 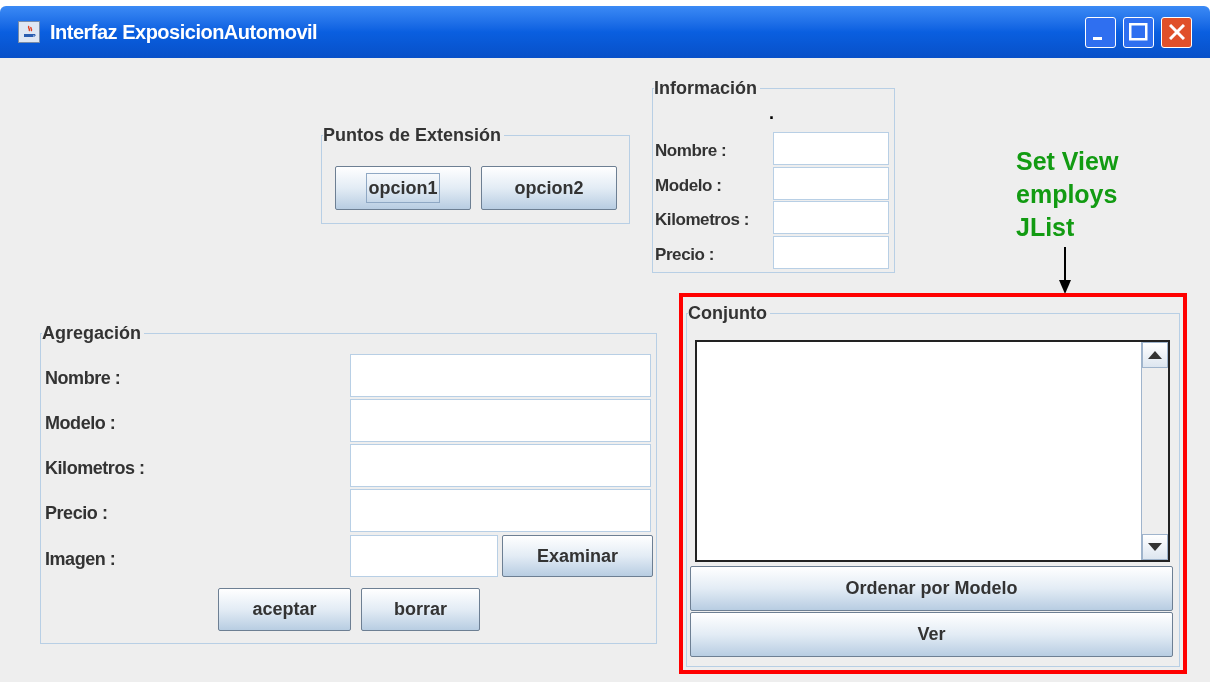 What do you see at coordinates (284, 609) in the screenshot?
I see `accept-button: aceptar` at bounding box center [284, 609].